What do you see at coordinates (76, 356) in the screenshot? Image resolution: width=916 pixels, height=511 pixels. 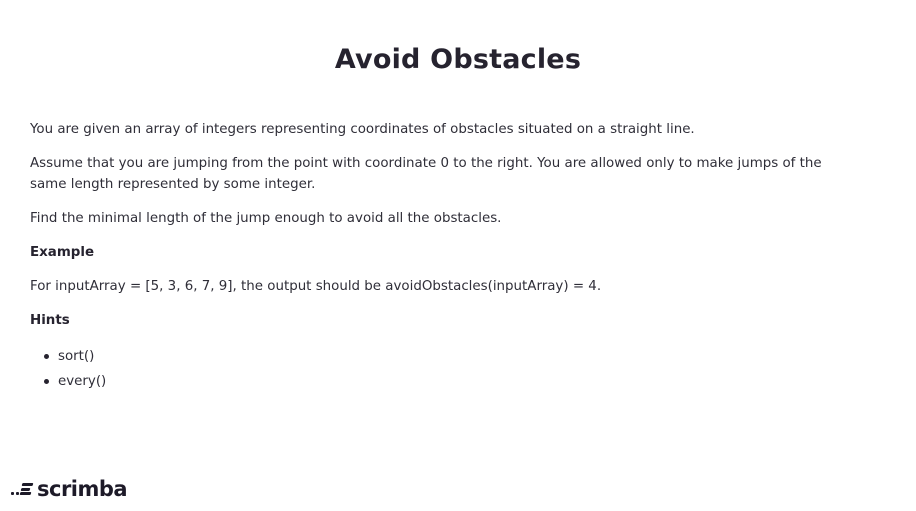 I see `hint-item-label: sort()` at bounding box center [76, 356].